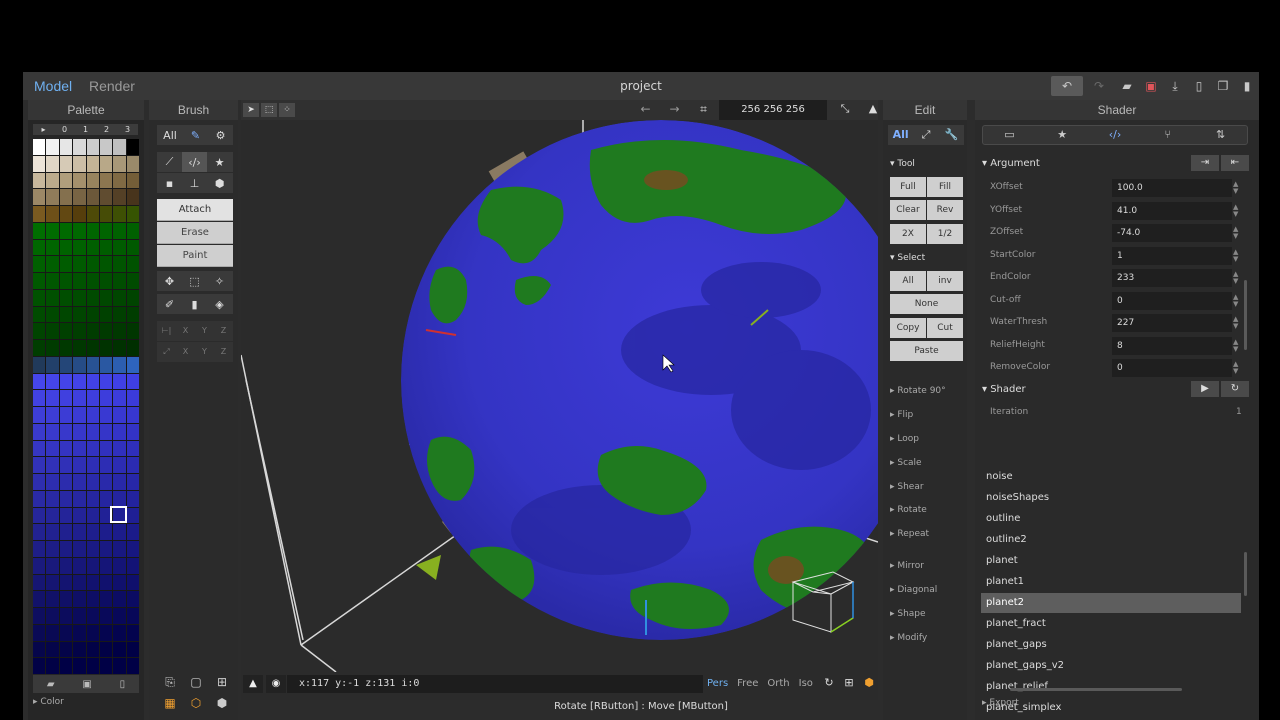  Describe the element at coordinates (747, 683) in the screenshot. I see `view-free: Free` at that location.